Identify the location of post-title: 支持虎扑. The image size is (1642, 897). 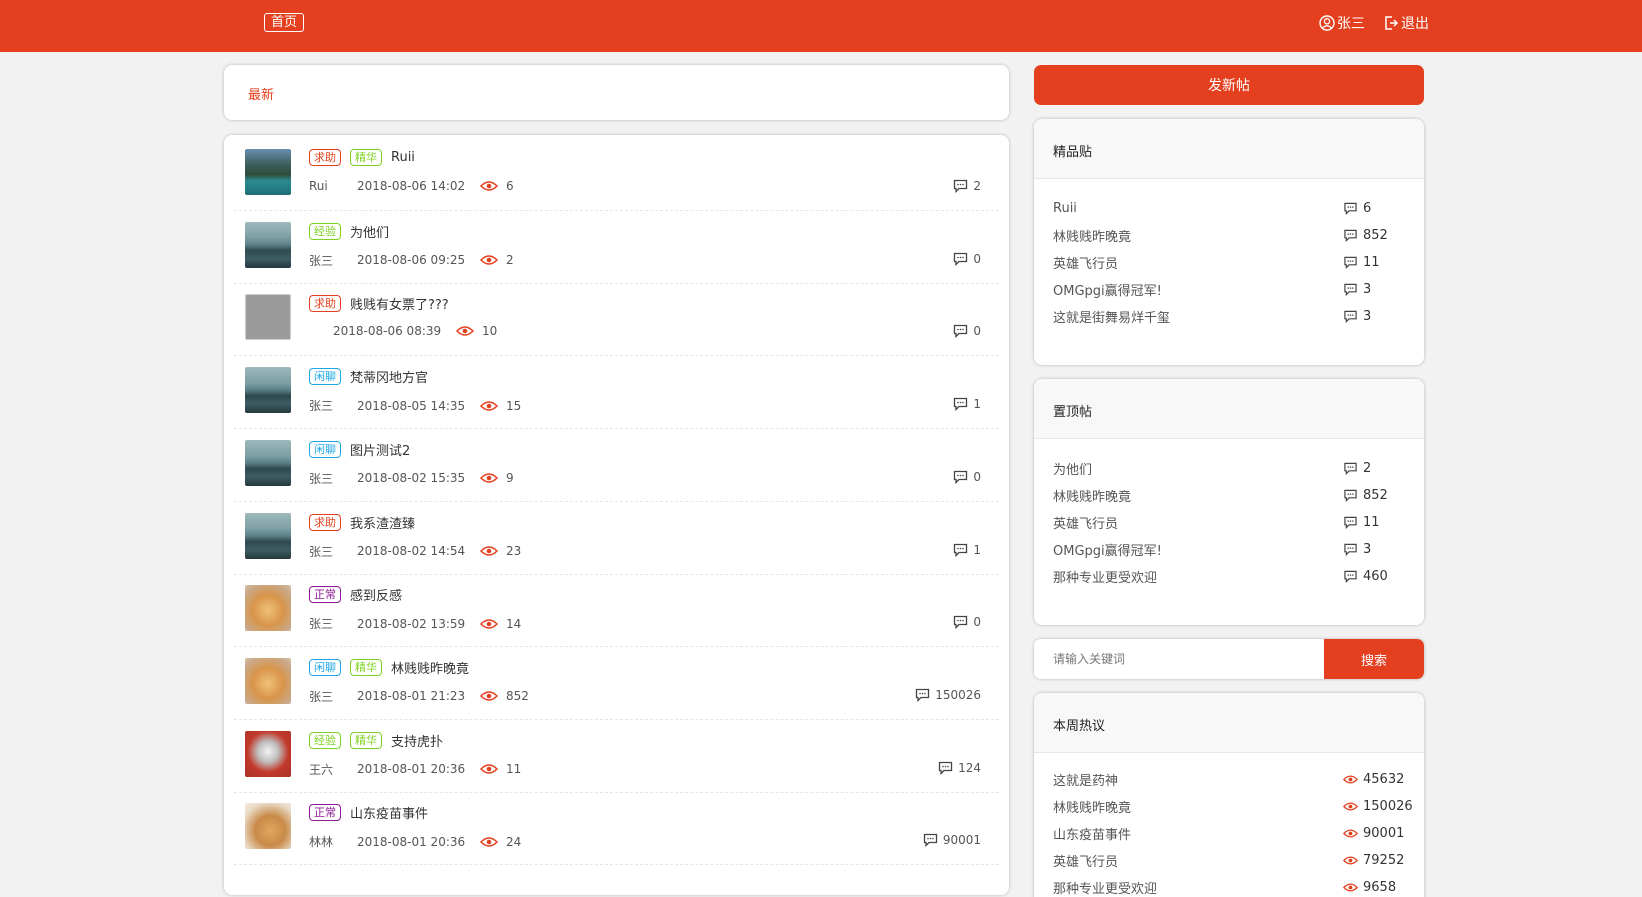
(417, 740).